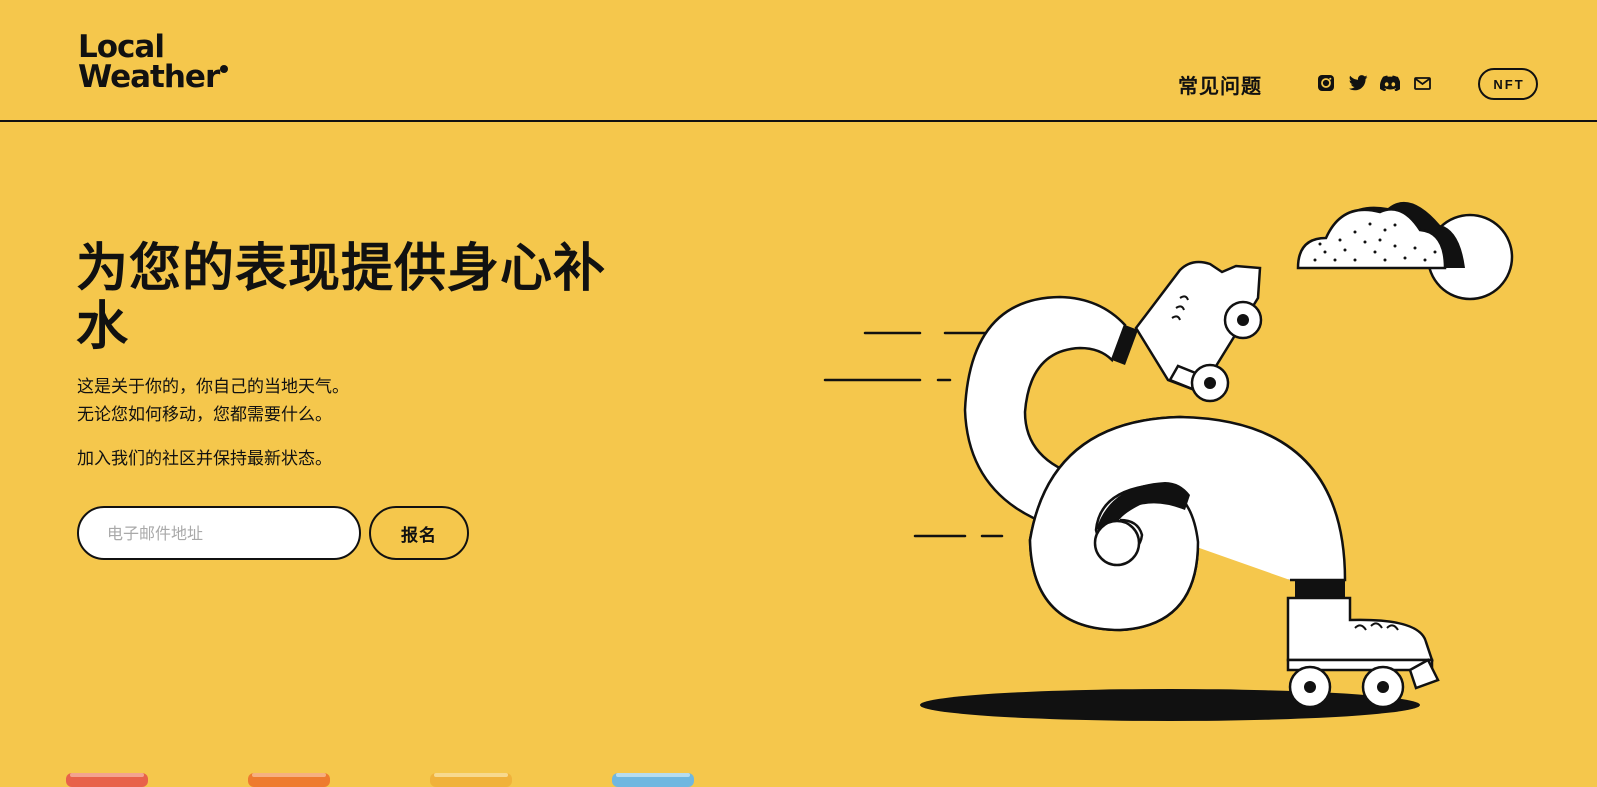  What do you see at coordinates (1220, 84) in the screenshot?
I see `nav-faq-link: 常见问题` at bounding box center [1220, 84].